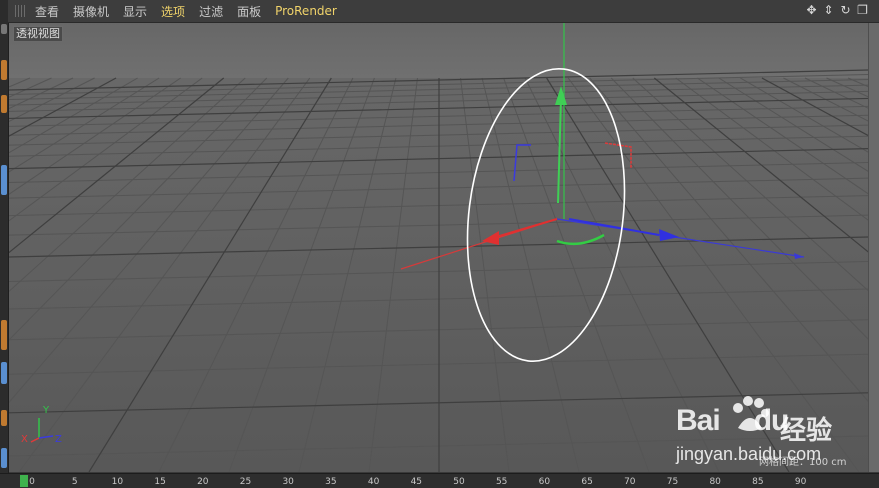 The image size is (879, 488). Describe the element at coordinates (306, 11) in the screenshot. I see `menu-prorender: ProRender` at that location.